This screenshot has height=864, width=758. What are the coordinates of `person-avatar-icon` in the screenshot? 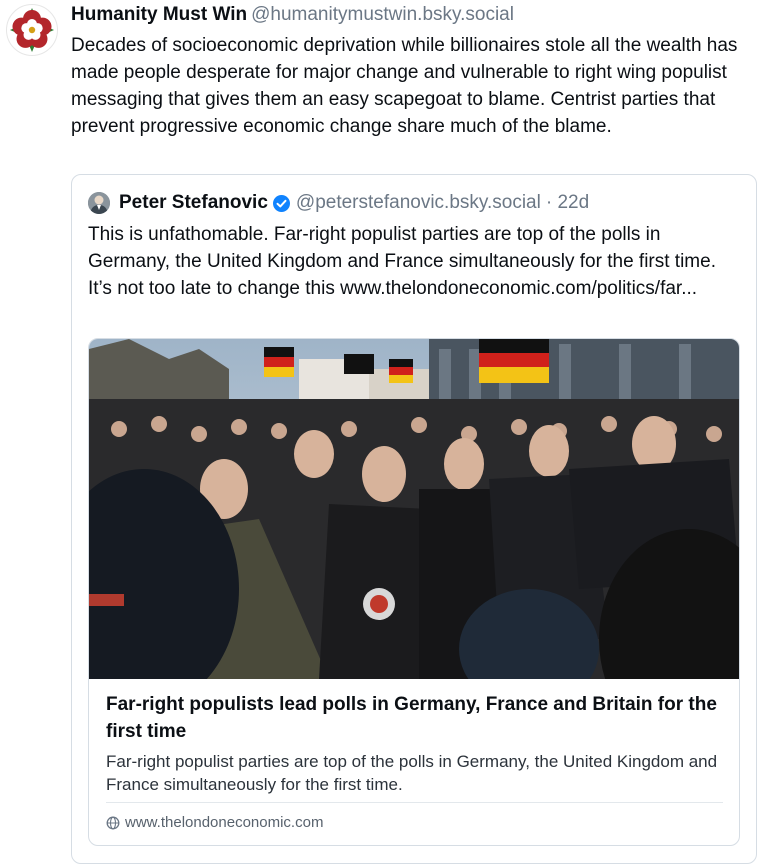 It's located at (99, 203).